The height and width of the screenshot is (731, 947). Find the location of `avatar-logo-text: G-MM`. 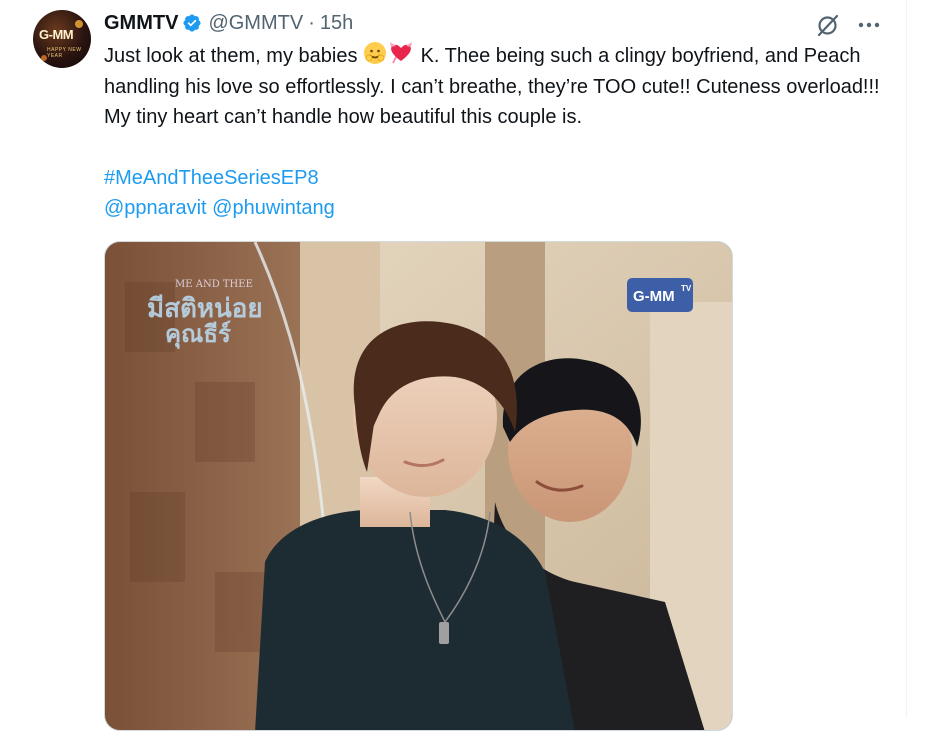

avatar-logo-text: G-MM is located at coordinates (56, 34).